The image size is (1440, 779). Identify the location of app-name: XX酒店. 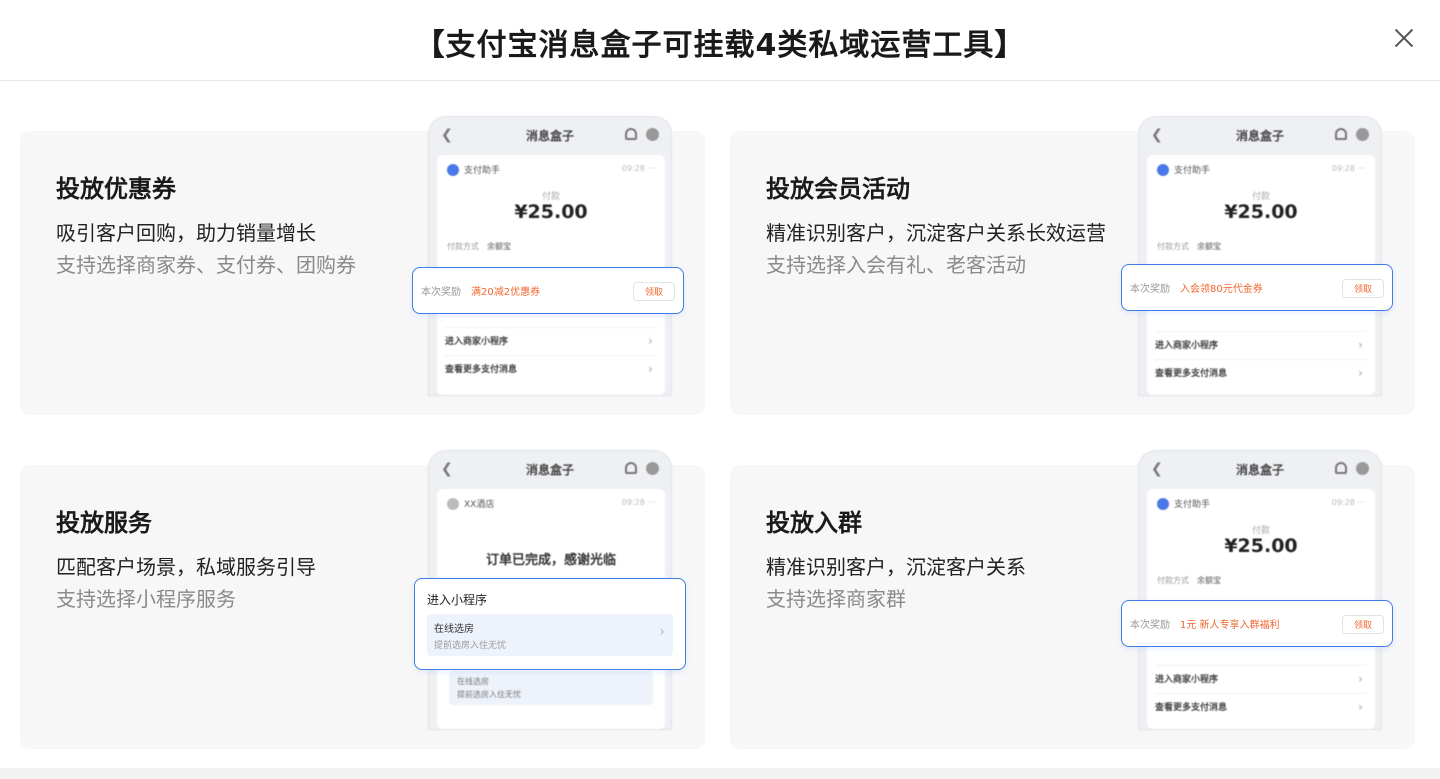
(470, 503).